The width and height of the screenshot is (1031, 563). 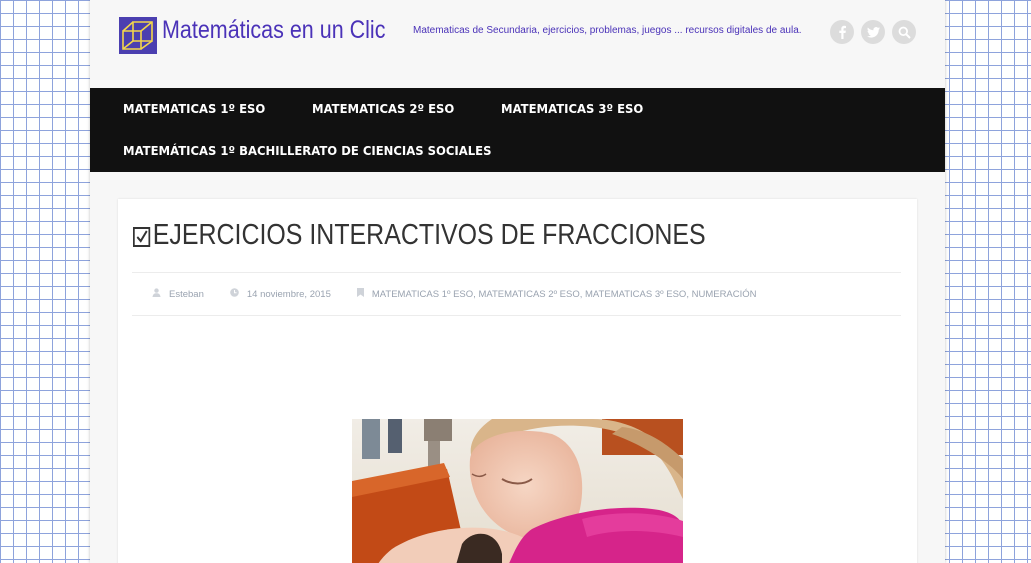 I want to click on cube-logo-icon, so click(x=138, y=35).